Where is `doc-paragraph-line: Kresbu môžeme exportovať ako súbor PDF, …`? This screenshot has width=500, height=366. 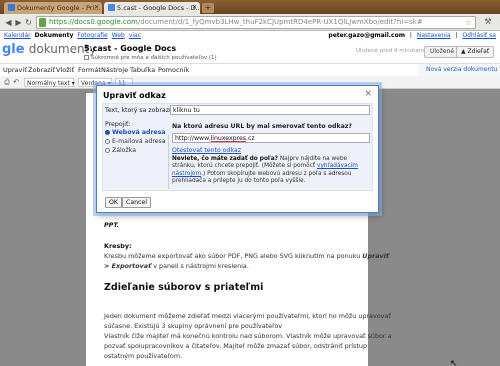 doc-paragraph-line: Kresbu môžeme exportovať ako súbor PDF, … is located at coordinates (246, 256).